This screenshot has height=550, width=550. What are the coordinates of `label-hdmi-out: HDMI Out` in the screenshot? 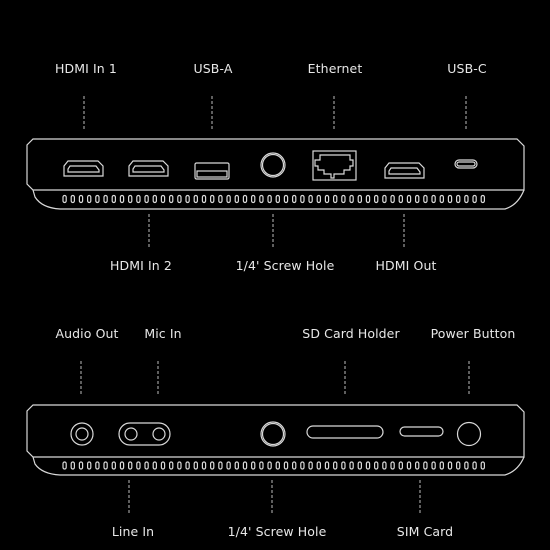 It's located at (406, 265).